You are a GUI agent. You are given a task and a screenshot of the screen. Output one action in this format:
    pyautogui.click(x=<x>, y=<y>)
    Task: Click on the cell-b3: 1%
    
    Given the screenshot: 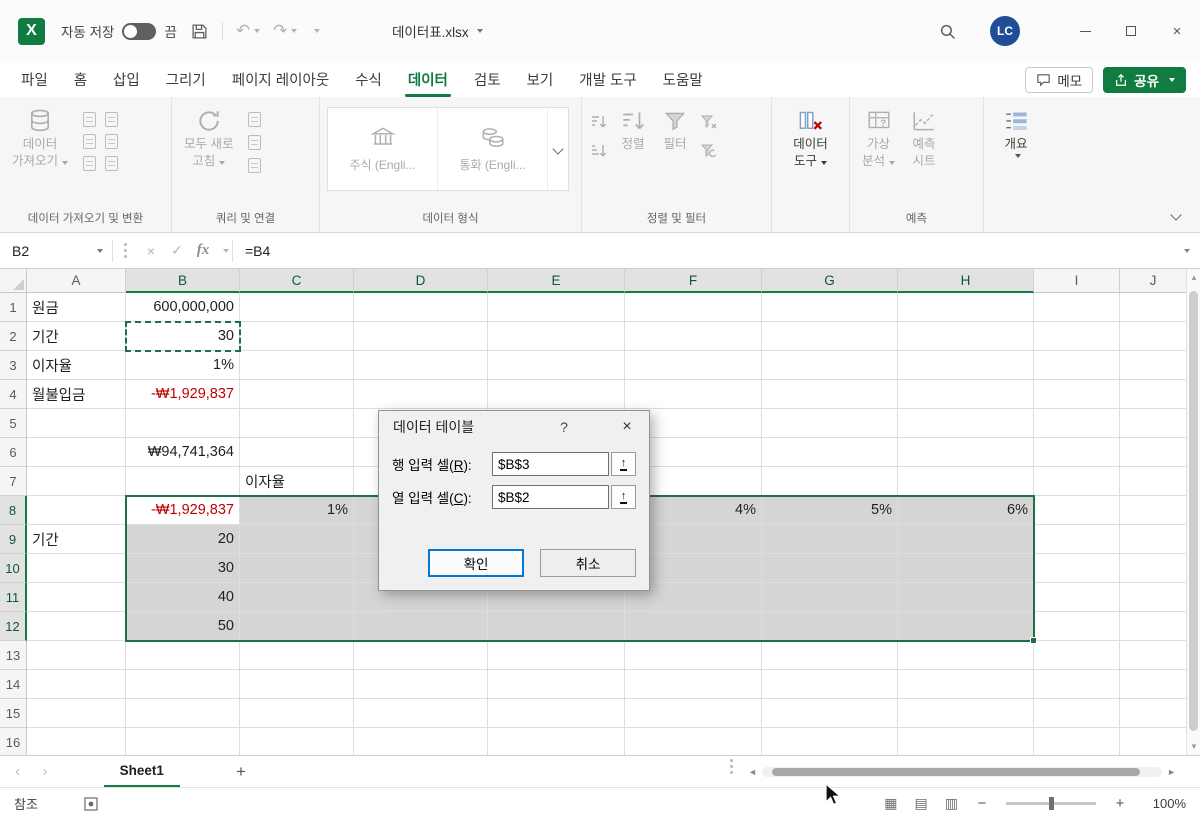 What is the action you would take?
    pyautogui.click(x=183, y=365)
    